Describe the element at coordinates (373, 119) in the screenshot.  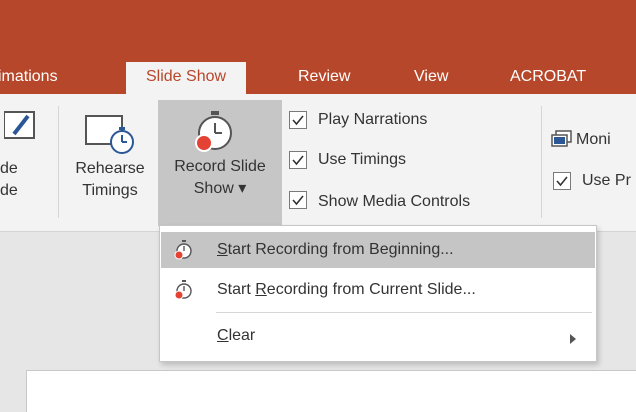
I see `play-narrations-label: Play Narrations` at that location.